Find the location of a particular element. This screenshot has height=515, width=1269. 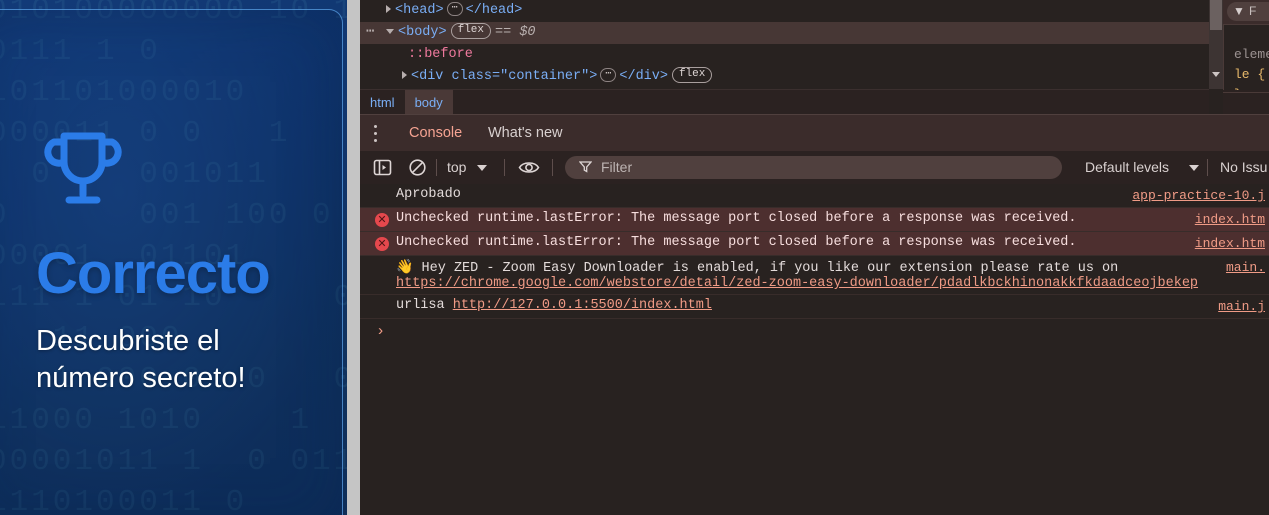

console-message-text: urlisa is located at coordinates (420, 305).